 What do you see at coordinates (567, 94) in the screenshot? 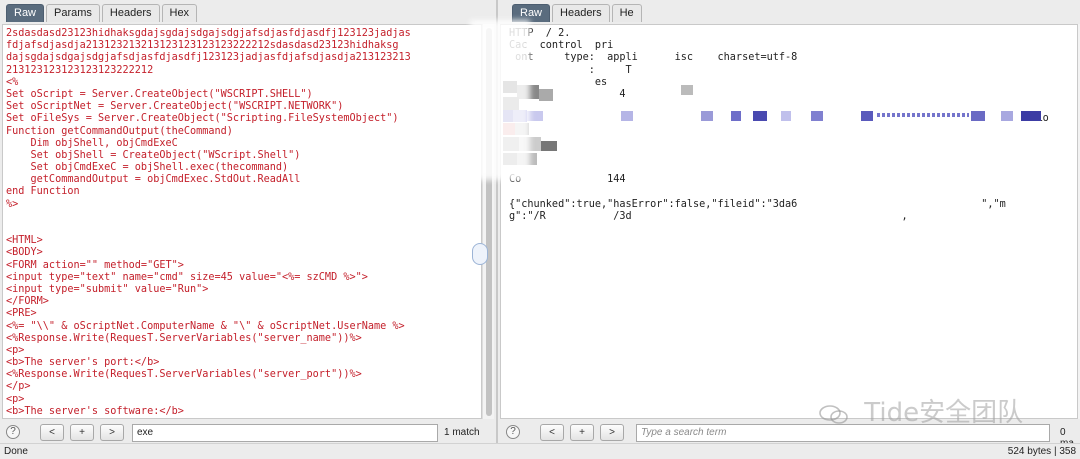
I see `response-code-line: 4` at bounding box center [567, 94].